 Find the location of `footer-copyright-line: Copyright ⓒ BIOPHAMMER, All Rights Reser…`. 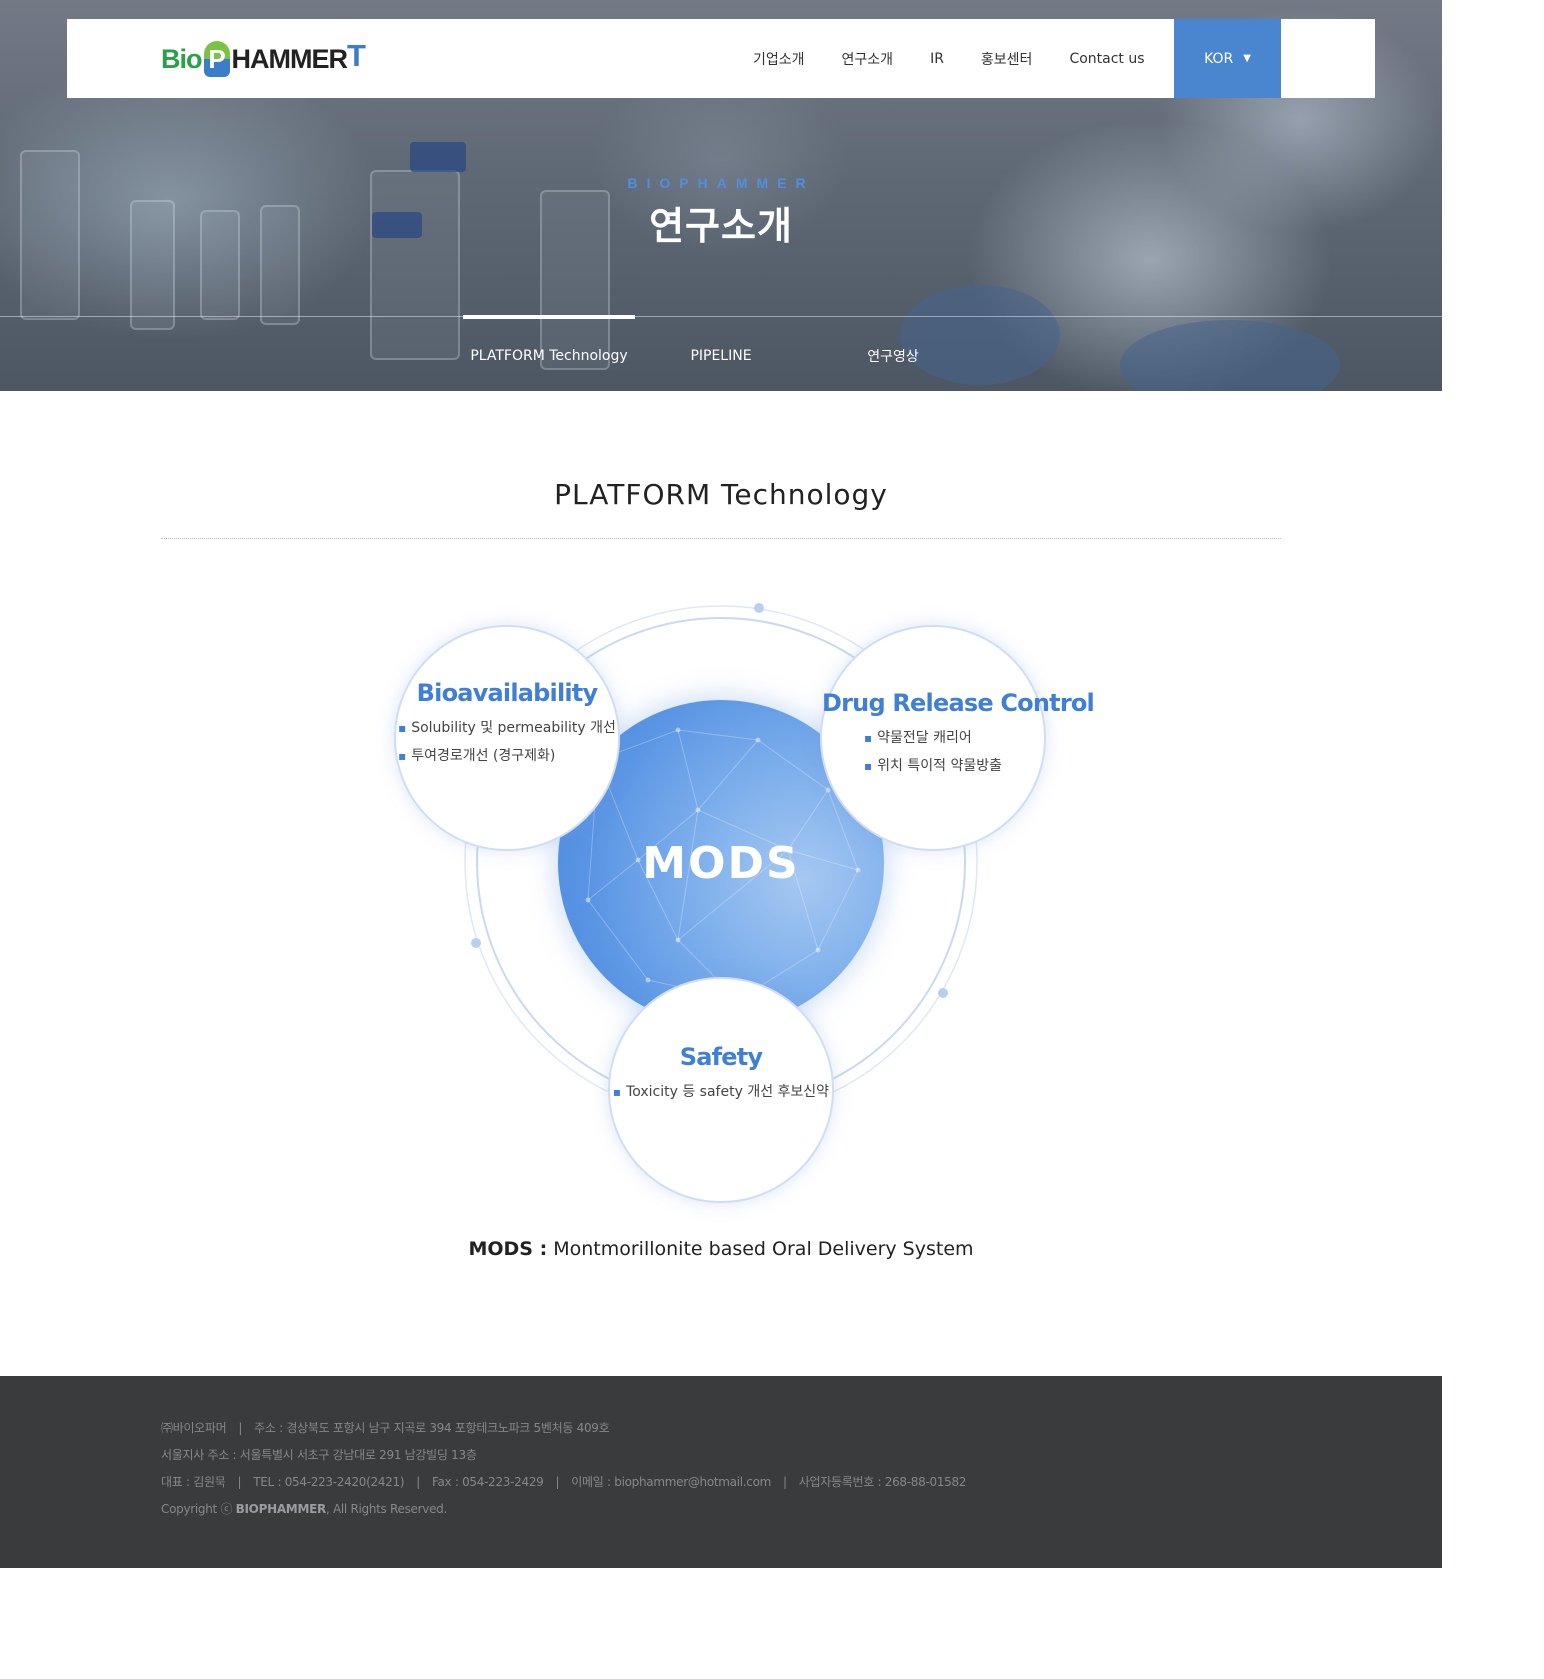

footer-copyright-line: Copyright ⓒ BIOPHAMMER, All Rights Reser… is located at coordinates (304, 1508).